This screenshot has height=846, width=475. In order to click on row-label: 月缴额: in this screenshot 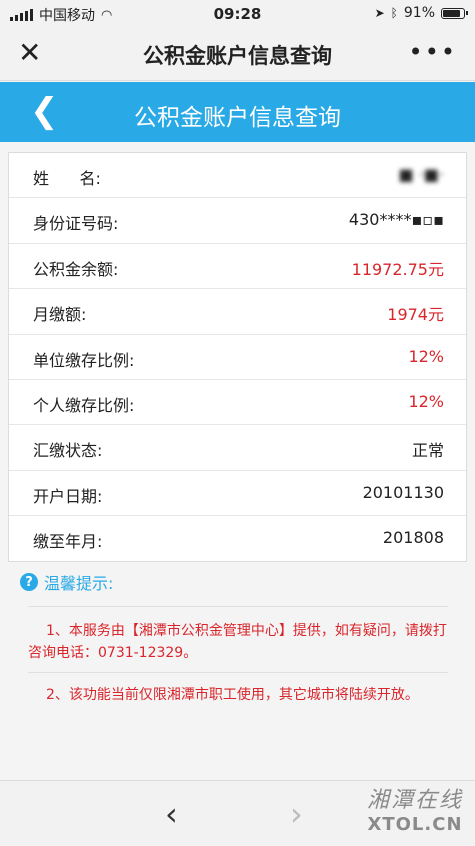, I will do `click(60, 315)`.